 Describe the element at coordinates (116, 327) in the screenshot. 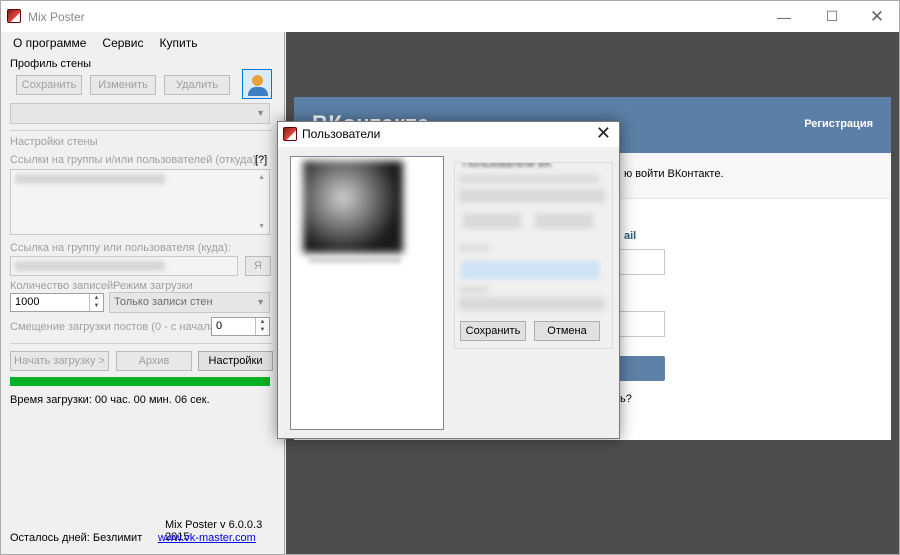

I see `offset-label: Смещение загрузки постов (0 - с начала):` at that location.